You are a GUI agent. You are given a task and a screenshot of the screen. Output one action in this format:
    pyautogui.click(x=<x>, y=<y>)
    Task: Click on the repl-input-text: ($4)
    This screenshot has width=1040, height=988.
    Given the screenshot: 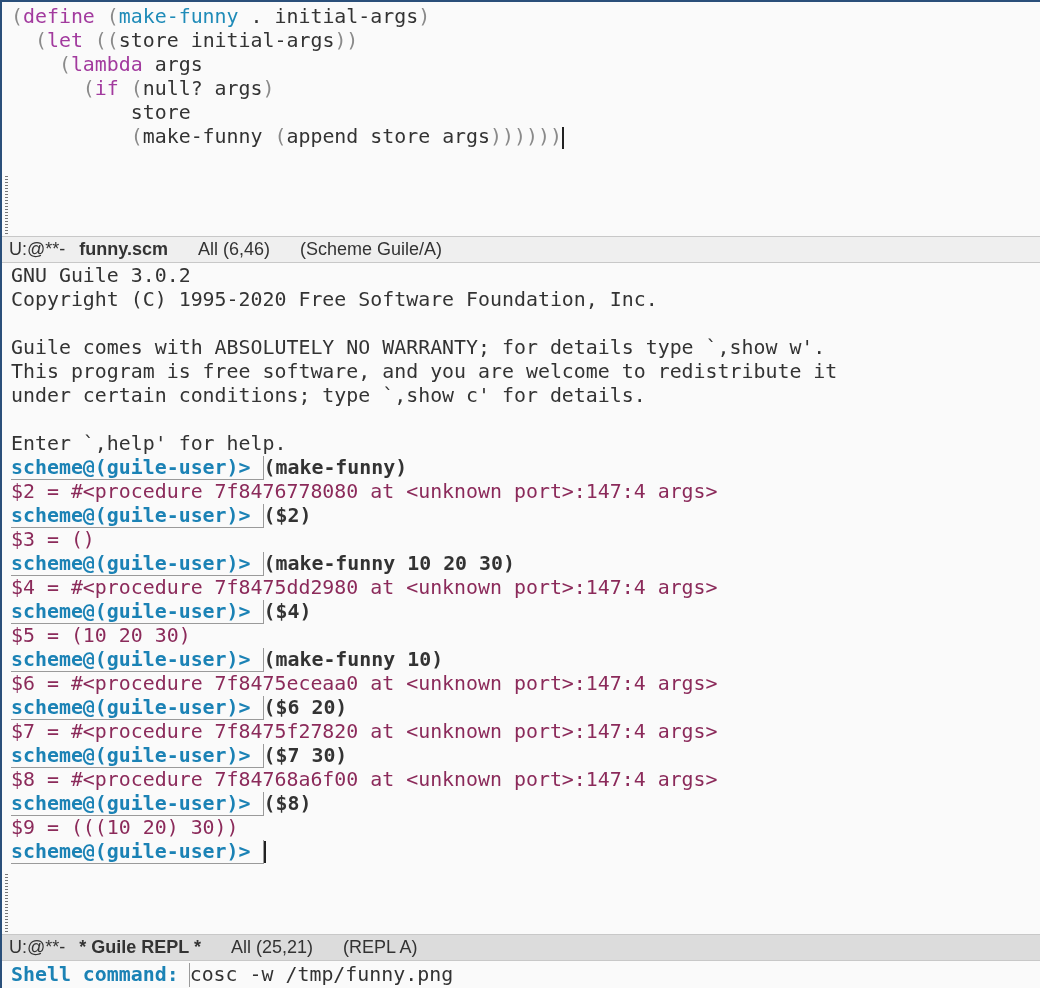 What is the action you would take?
    pyautogui.click(x=287, y=612)
    